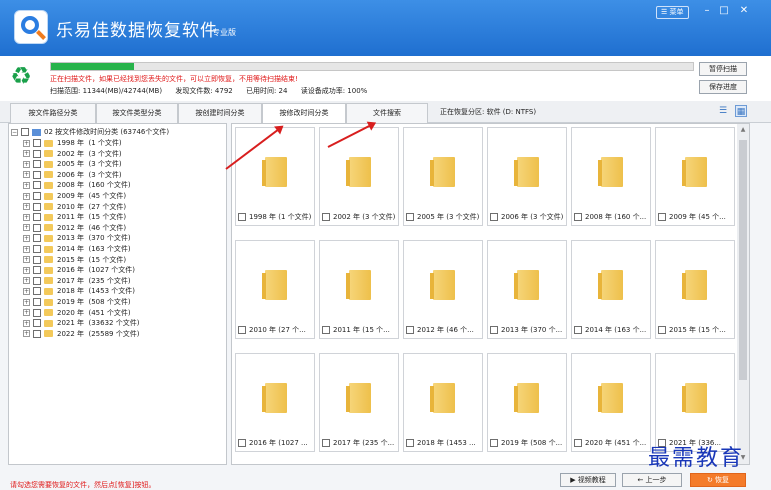  I want to click on grid-scrollbar: ▲ ▼, so click(743, 294).